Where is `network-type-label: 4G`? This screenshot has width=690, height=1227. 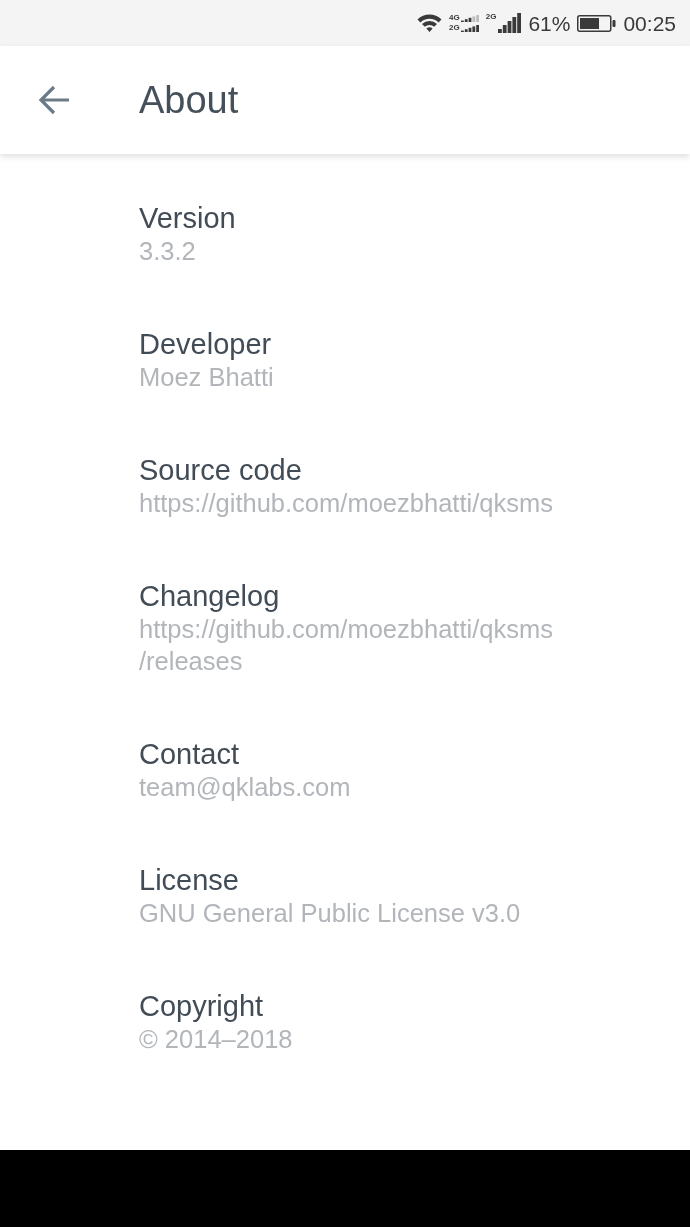
network-type-label: 4G is located at coordinates (454, 18).